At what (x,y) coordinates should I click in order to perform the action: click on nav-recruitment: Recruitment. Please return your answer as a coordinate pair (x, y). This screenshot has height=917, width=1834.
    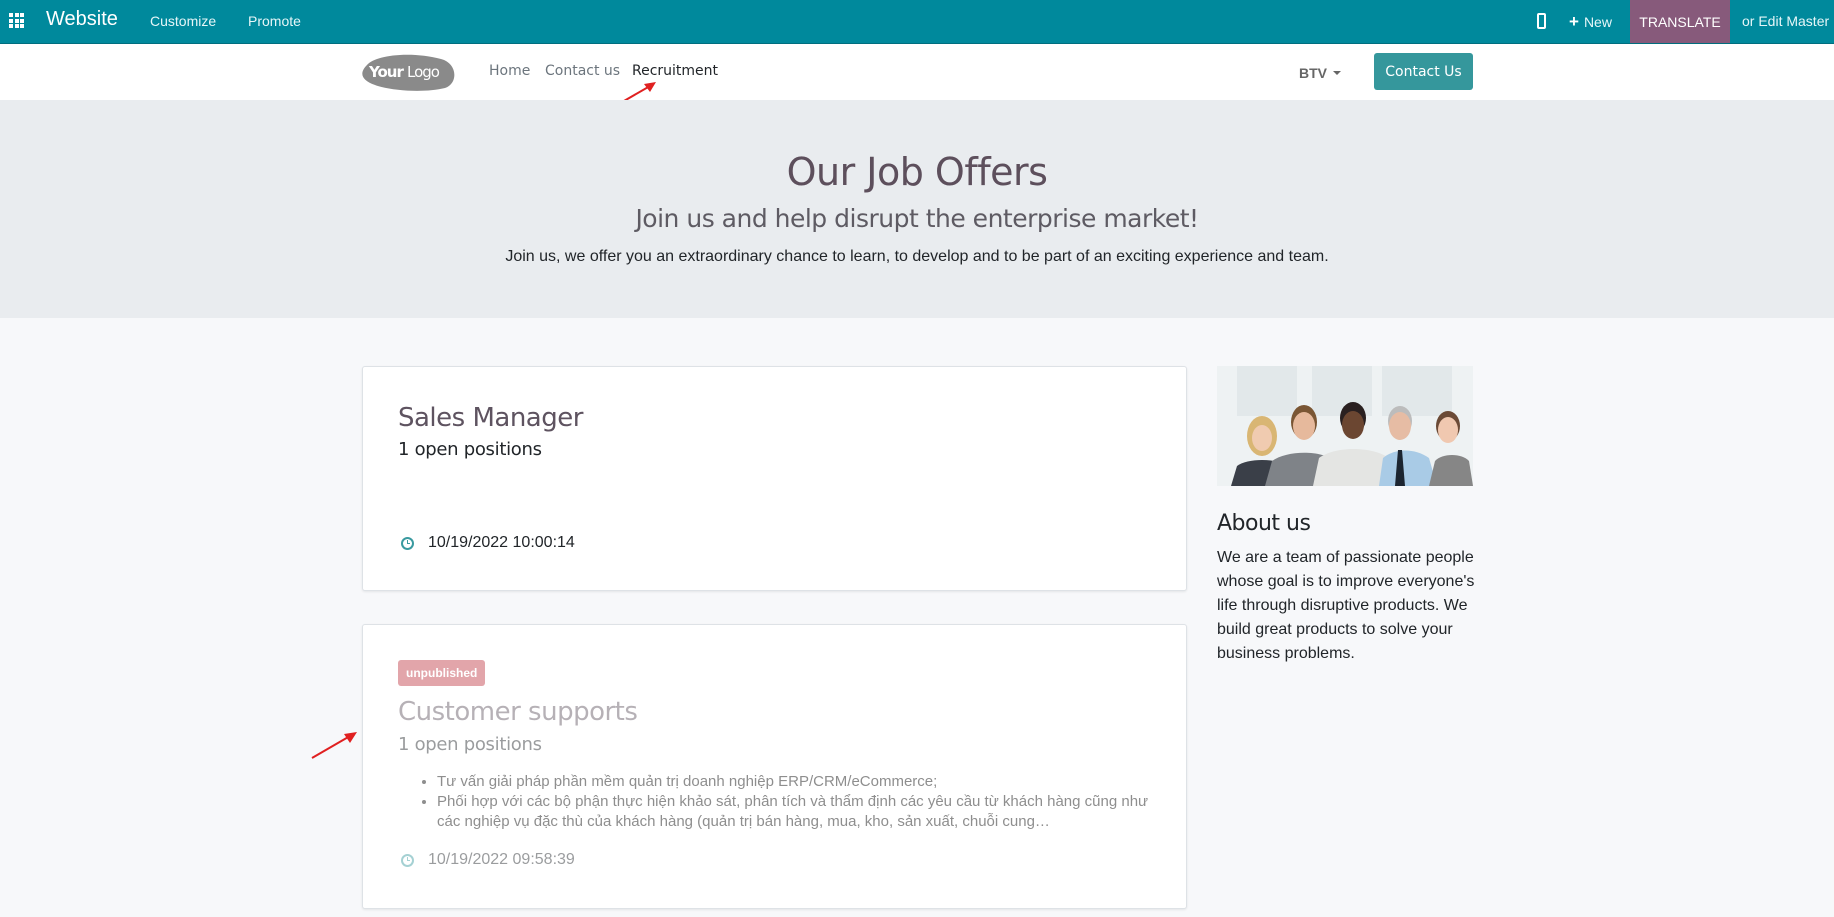
    Looking at the image, I should click on (675, 71).